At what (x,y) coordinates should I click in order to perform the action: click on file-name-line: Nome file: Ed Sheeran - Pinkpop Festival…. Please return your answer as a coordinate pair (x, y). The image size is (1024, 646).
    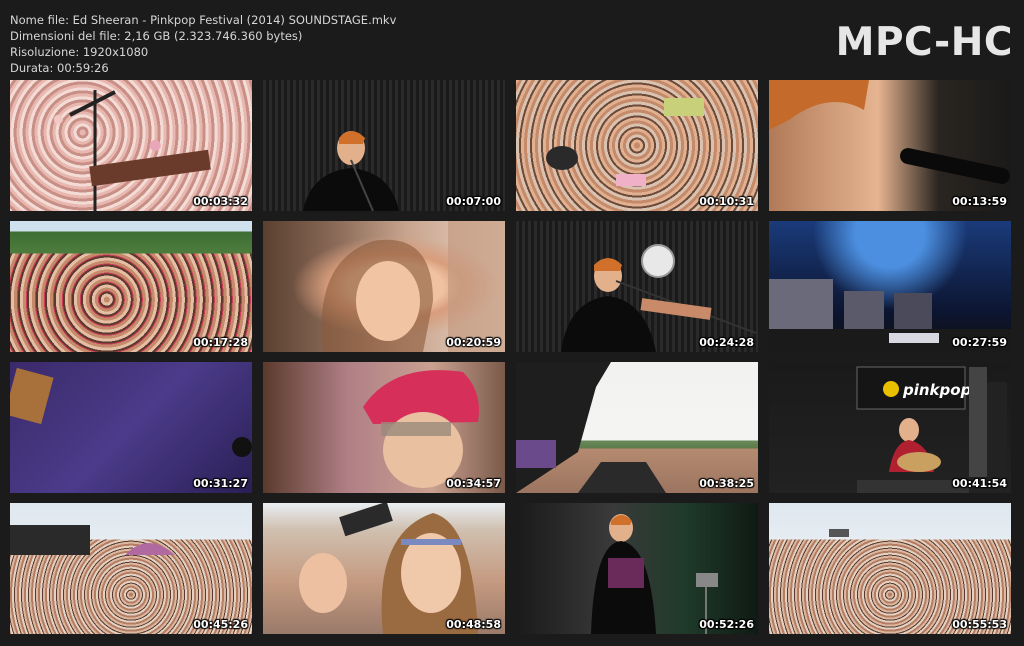
    Looking at the image, I should click on (203, 20).